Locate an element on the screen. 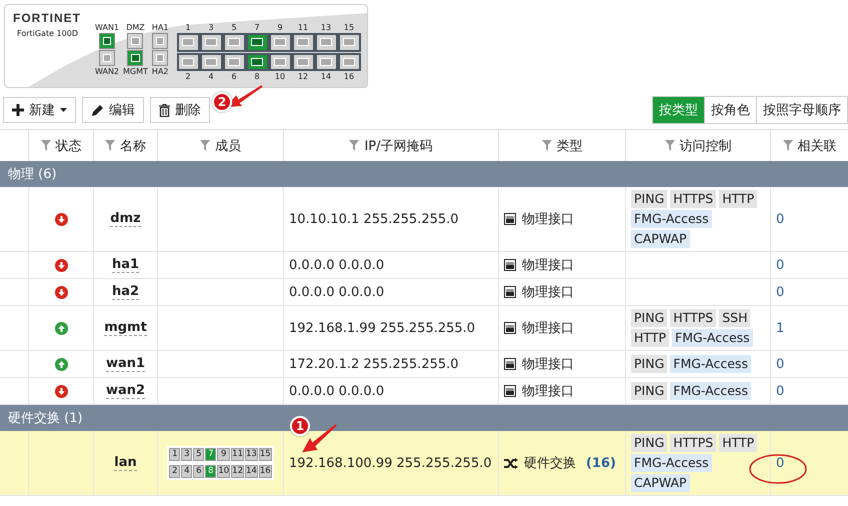  interface-name: ha2 is located at coordinates (126, 292).